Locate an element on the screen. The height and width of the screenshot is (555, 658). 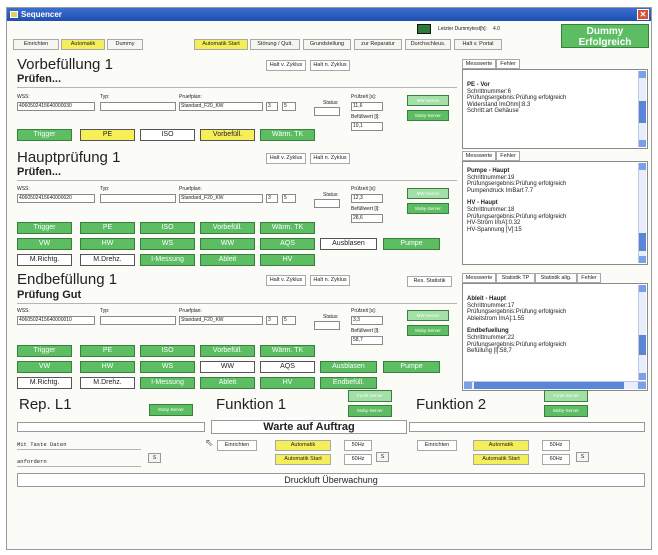
befuellwert-label: Befüllwert [l]: is located at coordinates (365, 331).